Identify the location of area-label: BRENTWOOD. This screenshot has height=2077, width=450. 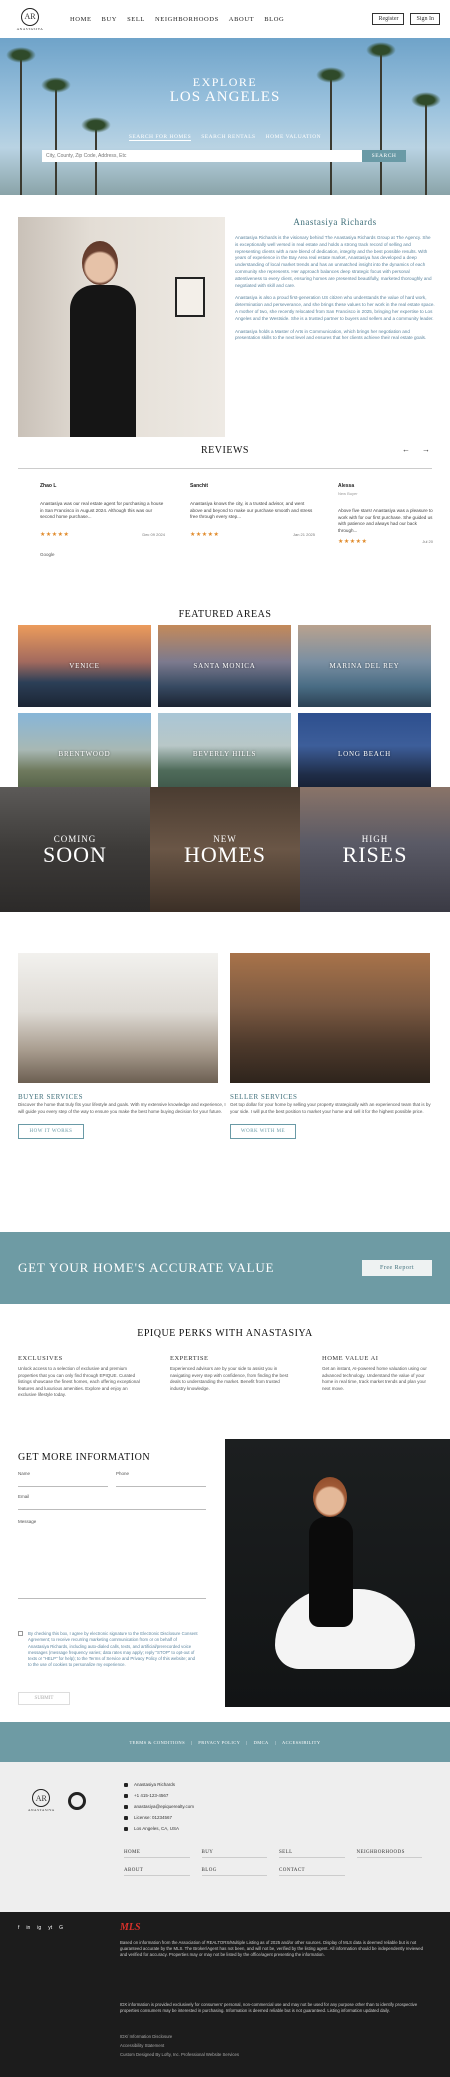
(84, 754).